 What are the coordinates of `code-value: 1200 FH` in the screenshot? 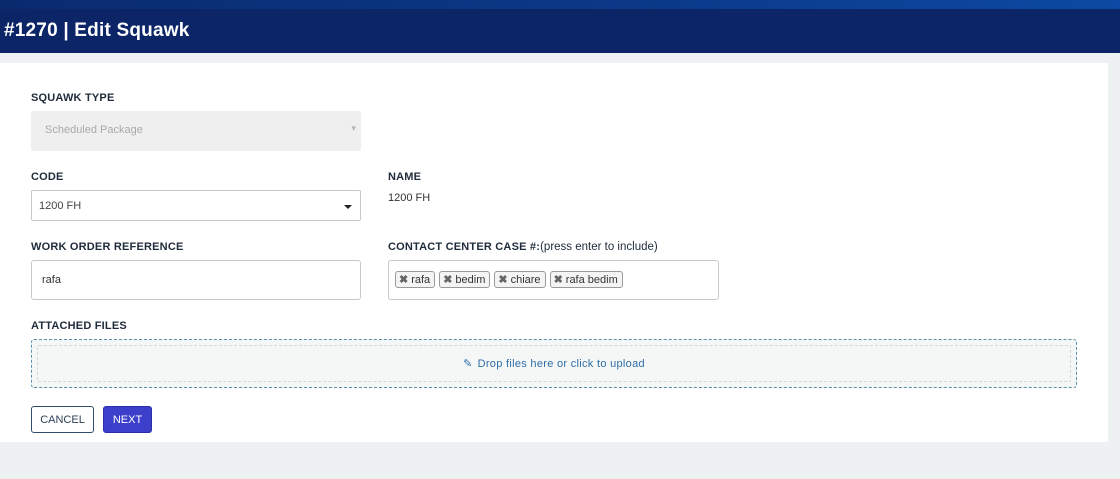 It's located at (60, 206).